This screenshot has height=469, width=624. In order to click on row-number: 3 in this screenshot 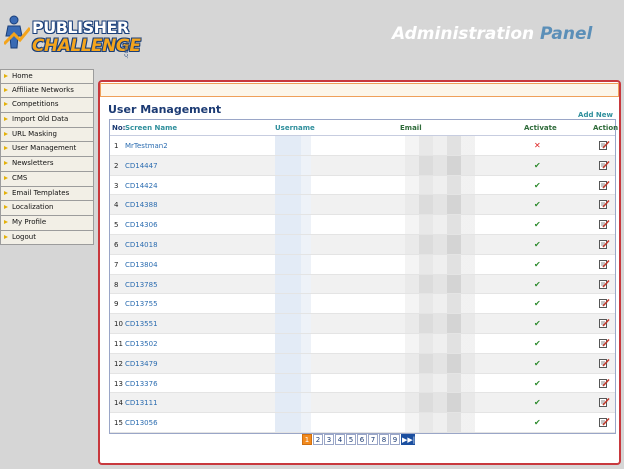, I will do `click(116, 185)`.